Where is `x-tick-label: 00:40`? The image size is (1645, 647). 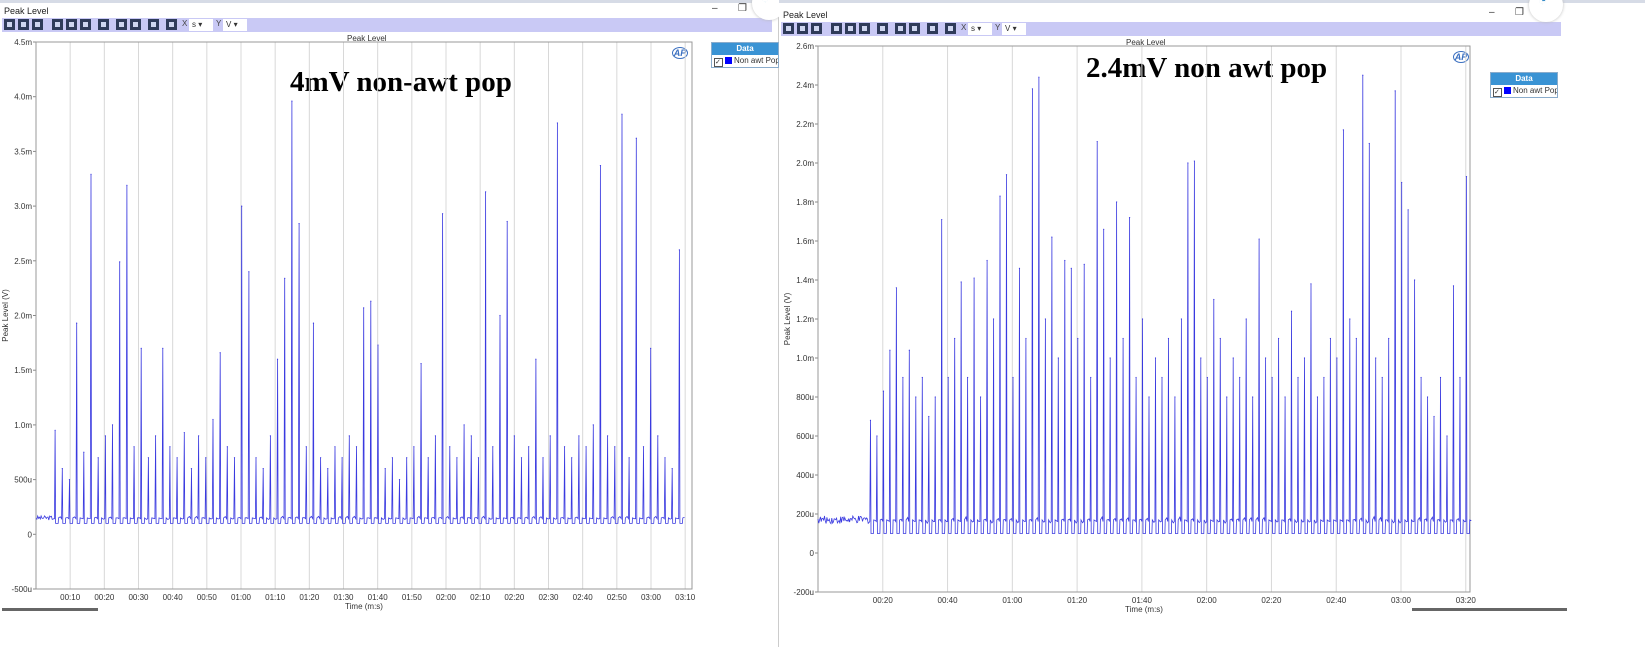 x-tick-label: 00:40 is located at coordinates (948, 600).